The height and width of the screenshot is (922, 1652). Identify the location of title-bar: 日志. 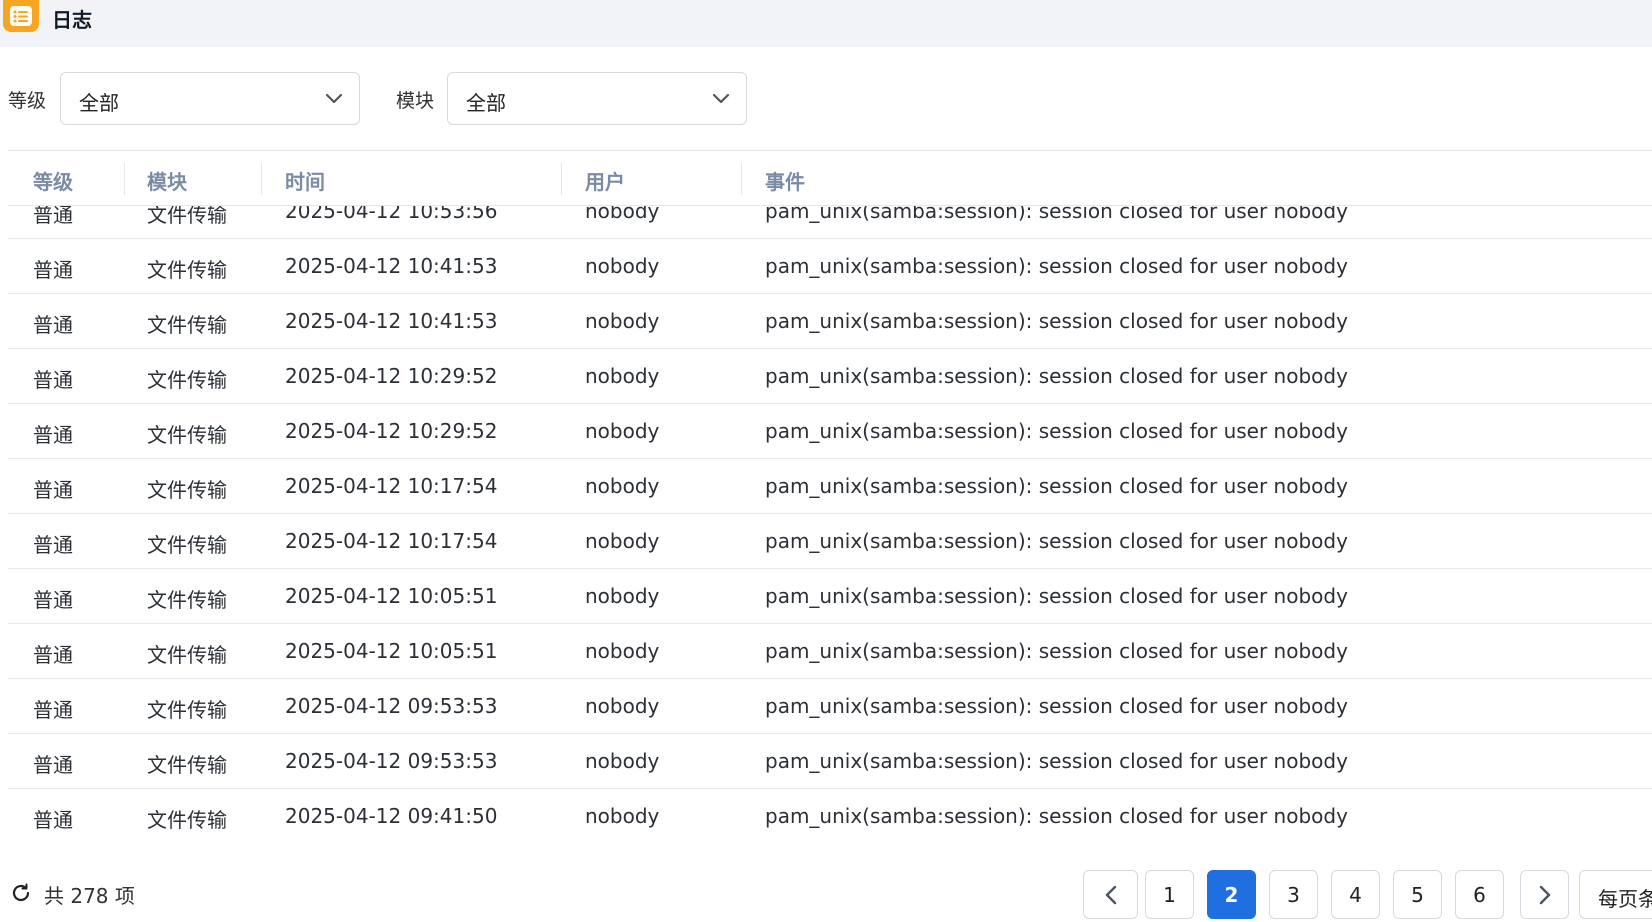
(826, 23).